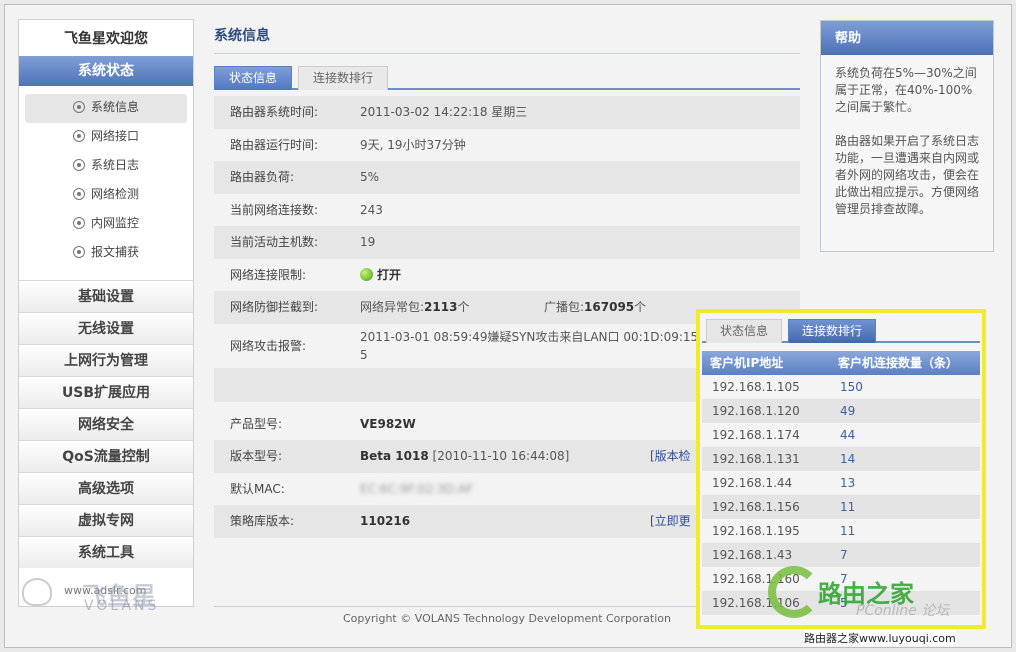 This screenshot has width=1016, height=652. Describe the element at coordinates (106, 296) in the screenshot. I see `sidebar-cat-basic-settings: 基础设置` at that location.